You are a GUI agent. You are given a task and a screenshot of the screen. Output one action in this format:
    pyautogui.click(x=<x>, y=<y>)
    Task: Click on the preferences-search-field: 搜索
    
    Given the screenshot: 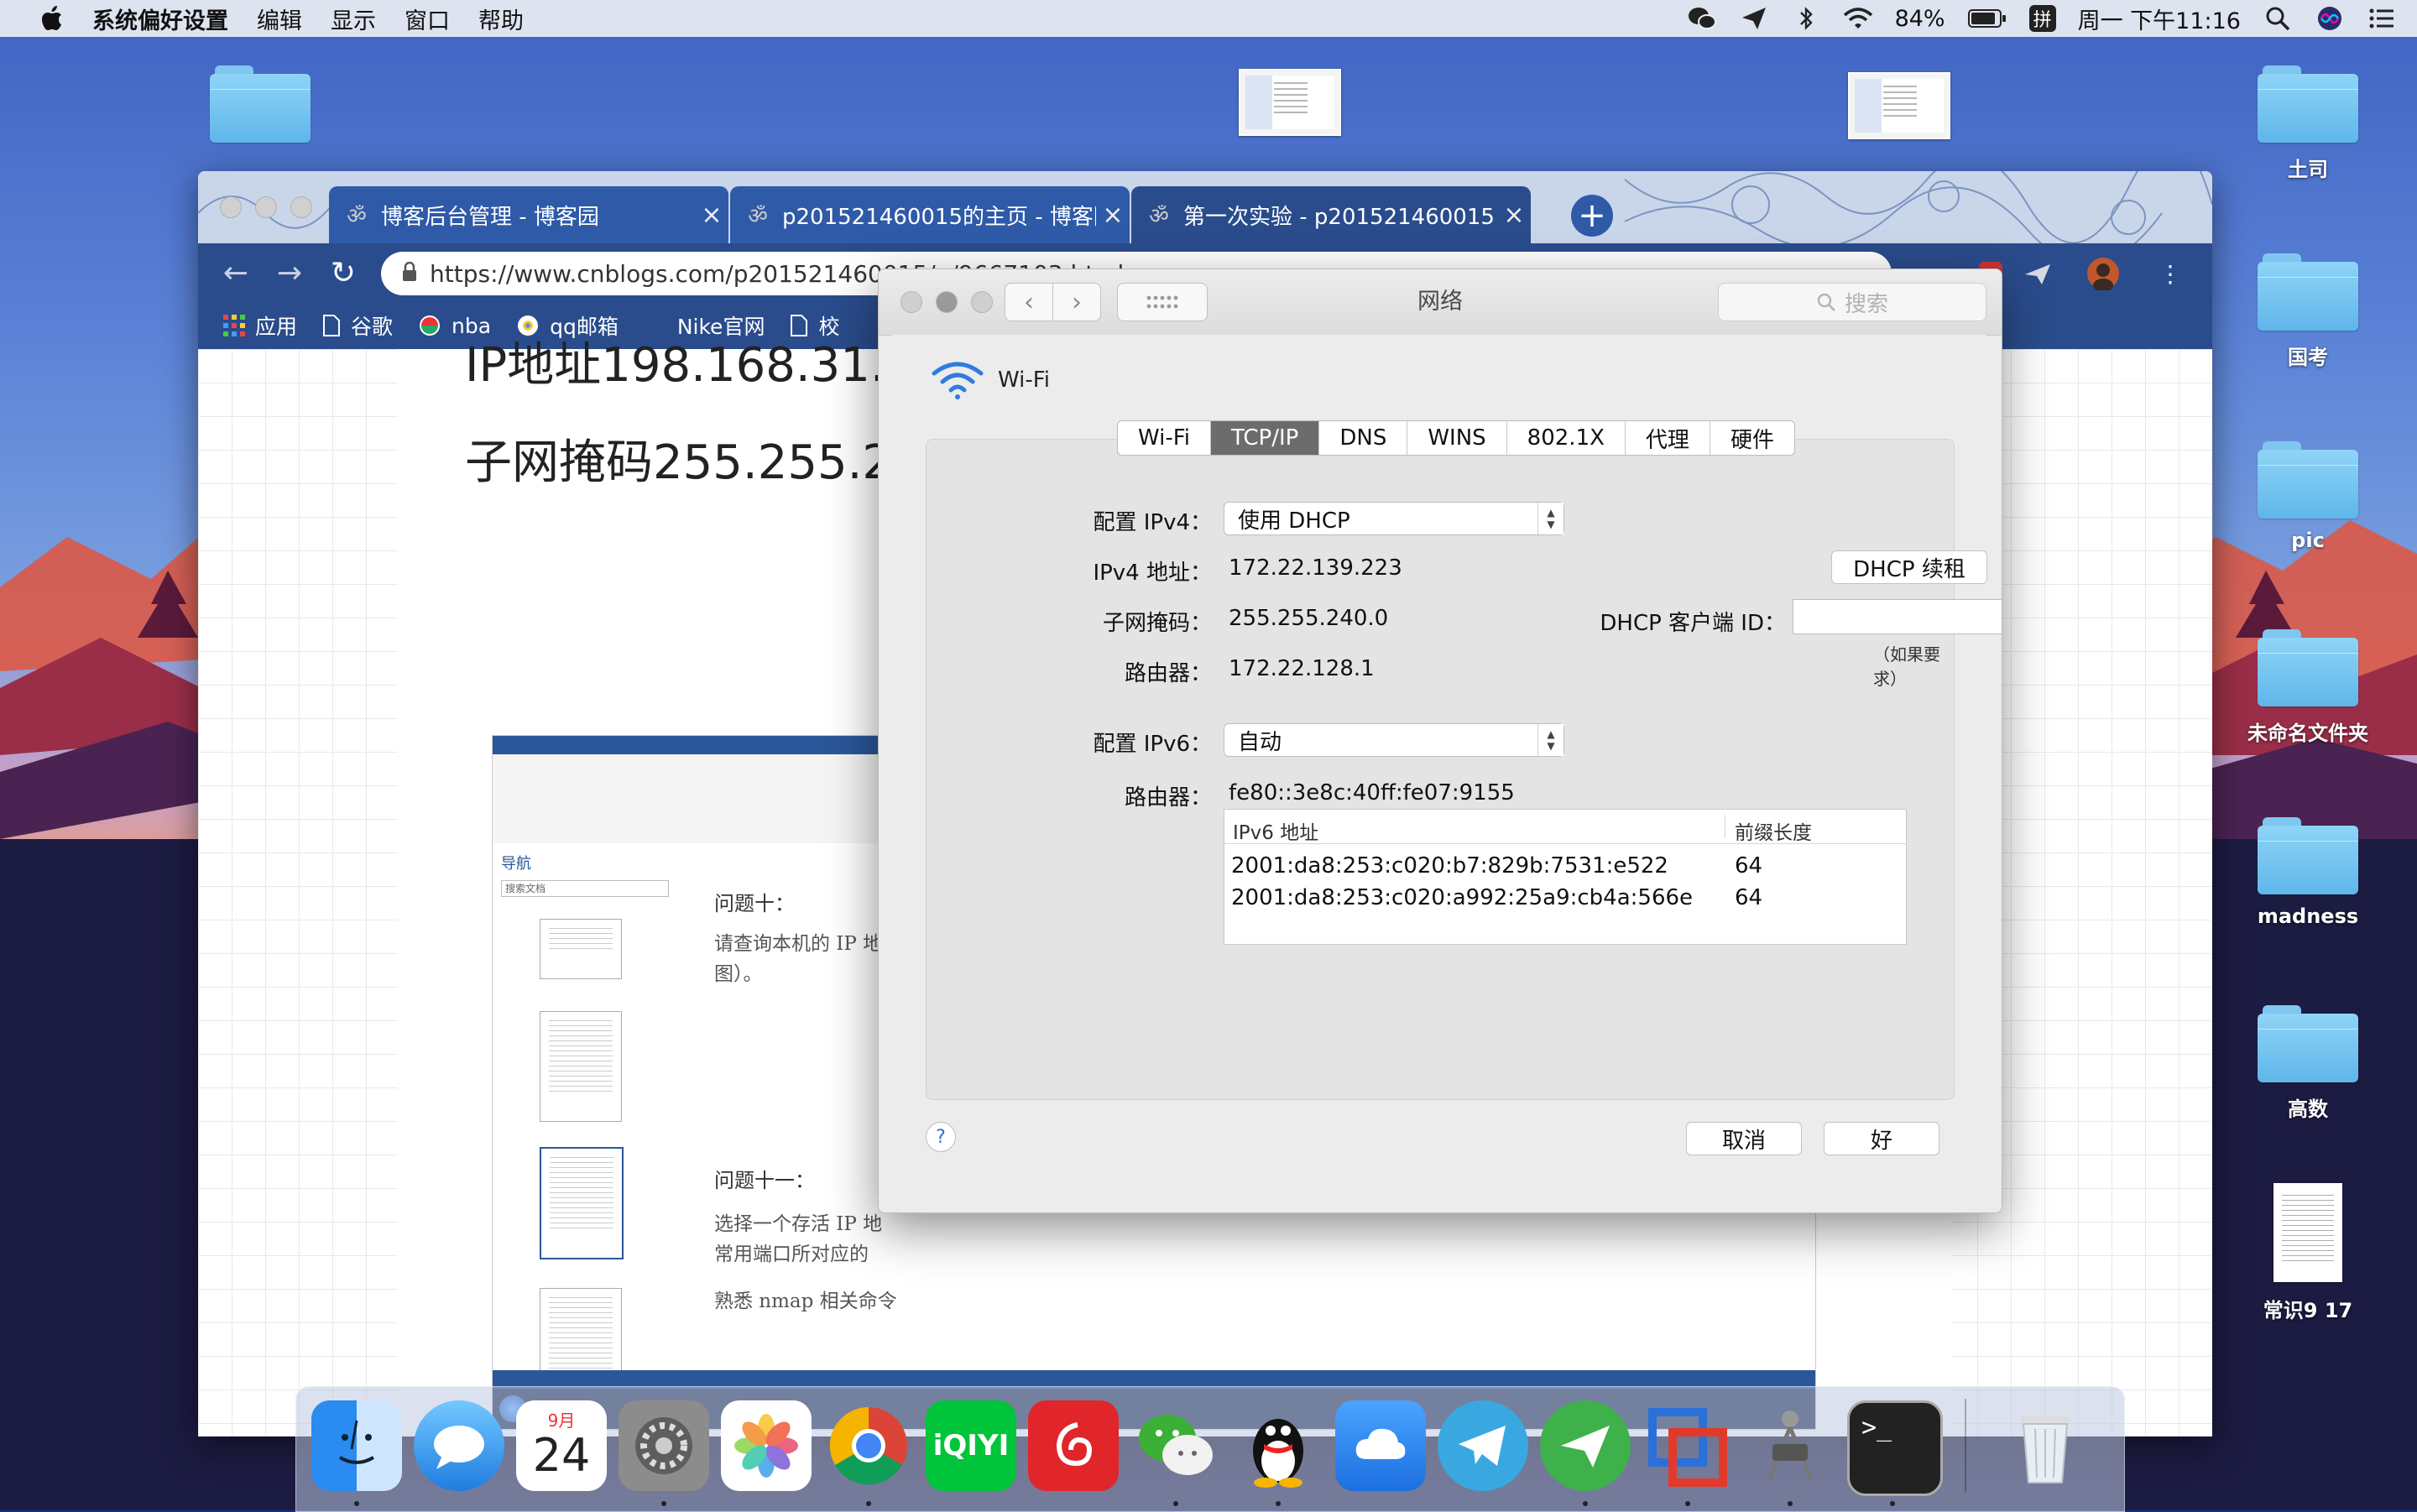 What is the action you would take?
    pyautogui.click(x=1852, y=302)
    